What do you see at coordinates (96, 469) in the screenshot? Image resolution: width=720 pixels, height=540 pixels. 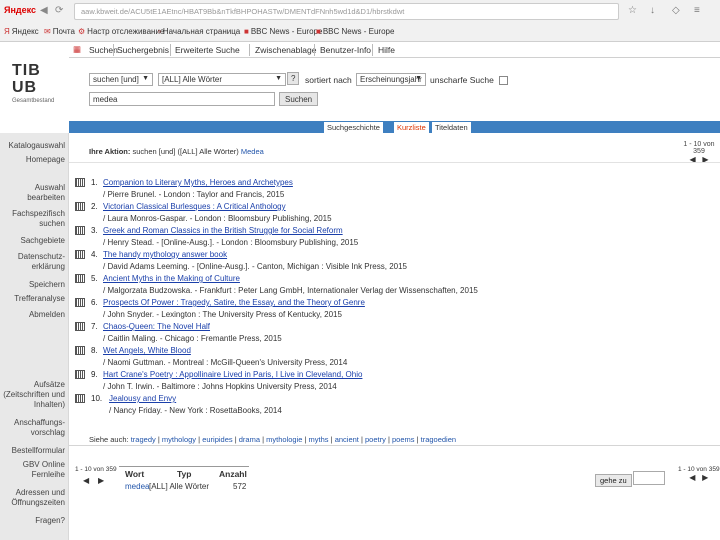 I see `paging-bottom-left: 1 - 10 von 359` at bounding box center [96, 469].